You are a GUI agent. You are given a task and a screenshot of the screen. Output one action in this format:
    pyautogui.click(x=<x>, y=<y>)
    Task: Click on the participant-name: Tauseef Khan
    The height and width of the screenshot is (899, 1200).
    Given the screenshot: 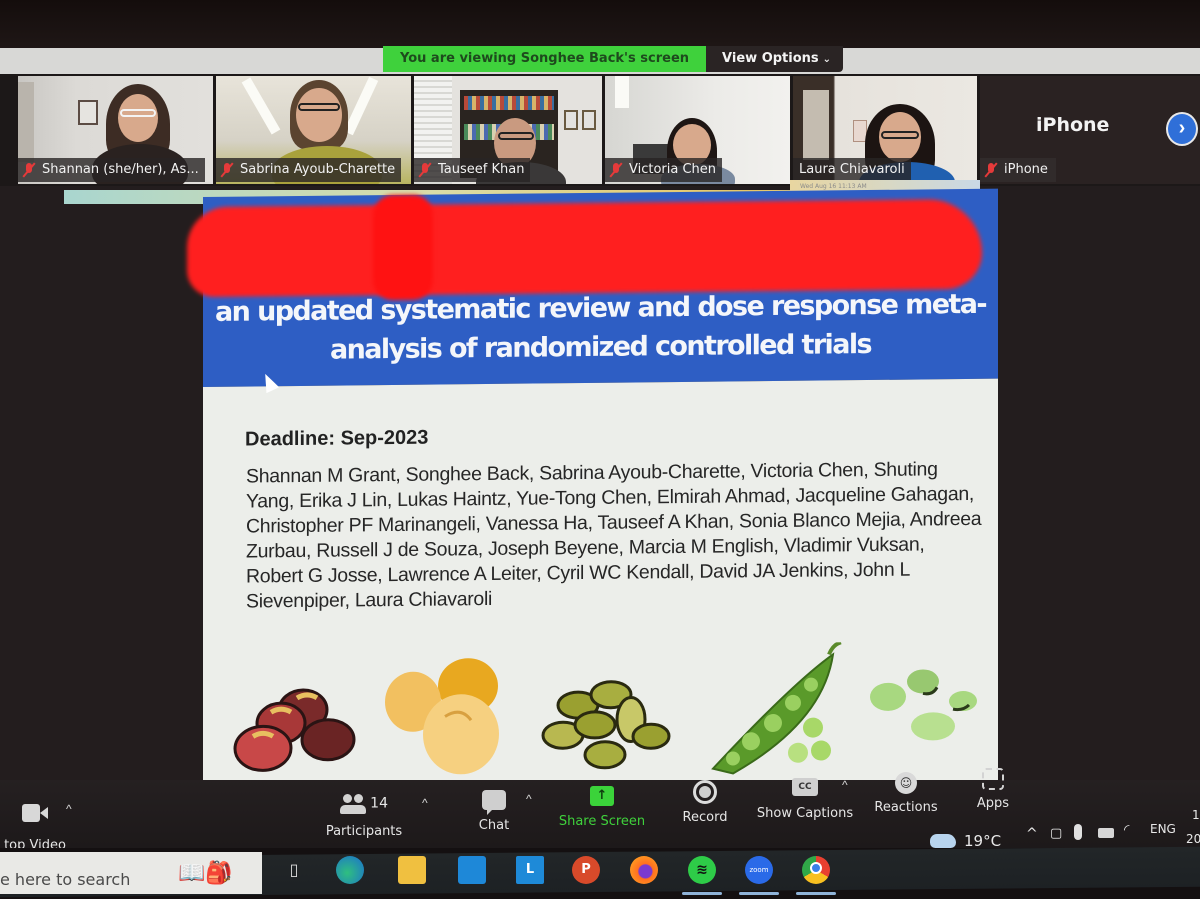 What is the action you would take?
    pyautogui.click(x=472, y=170)
    